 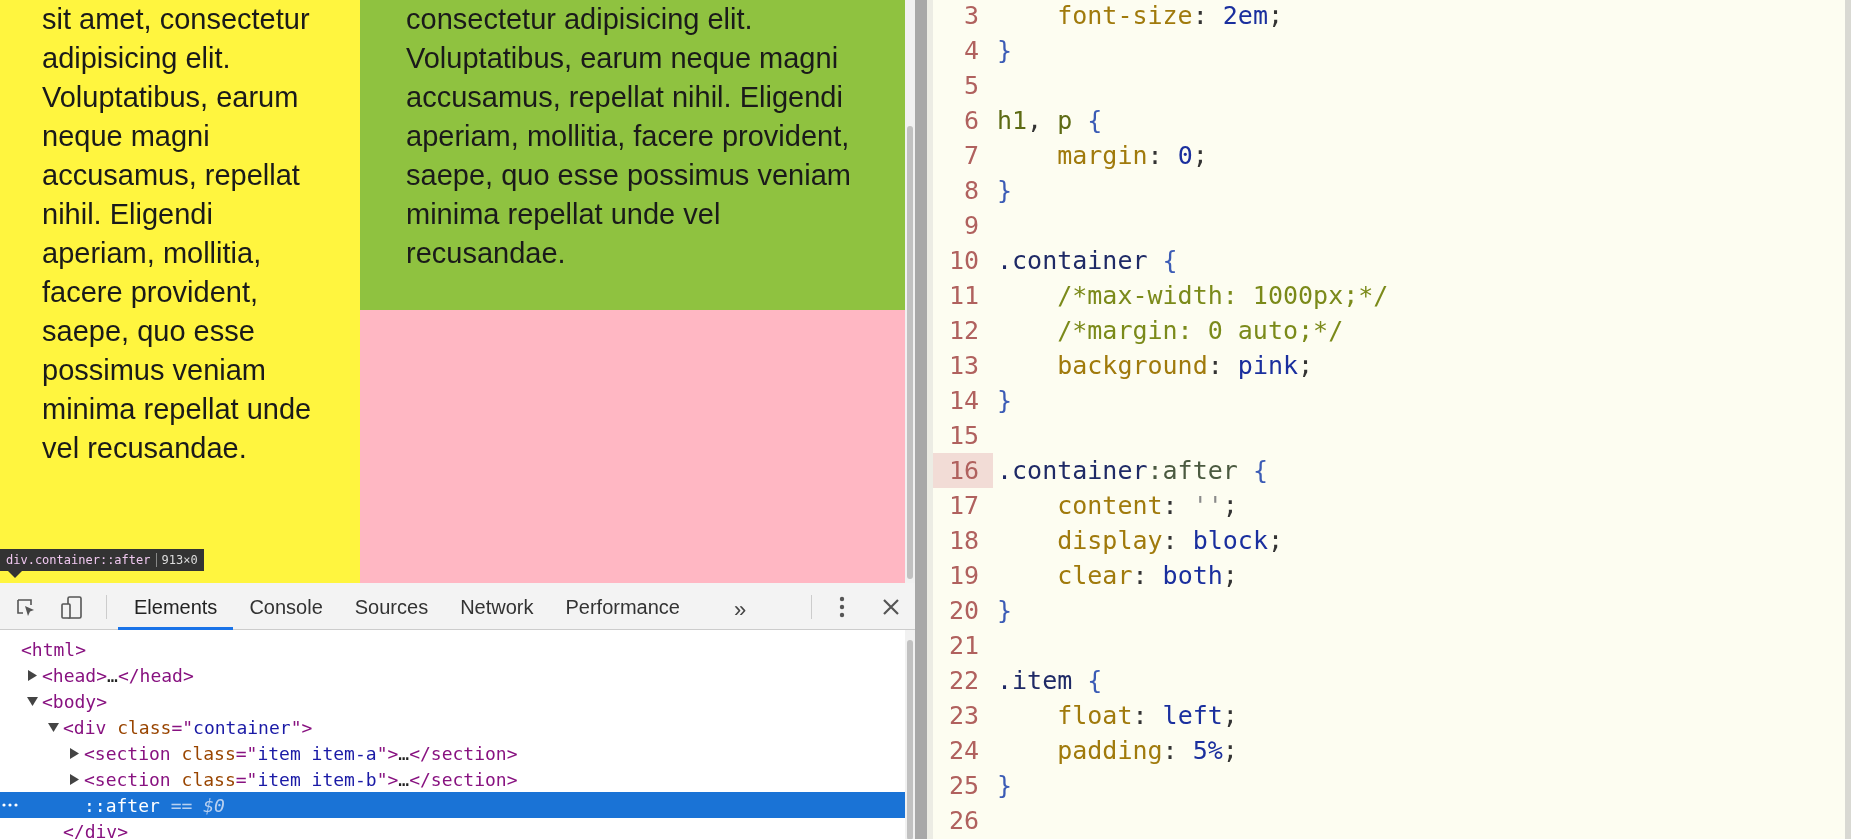 I want to click on devtools-tab: Performance, so click(x=622, y=606).